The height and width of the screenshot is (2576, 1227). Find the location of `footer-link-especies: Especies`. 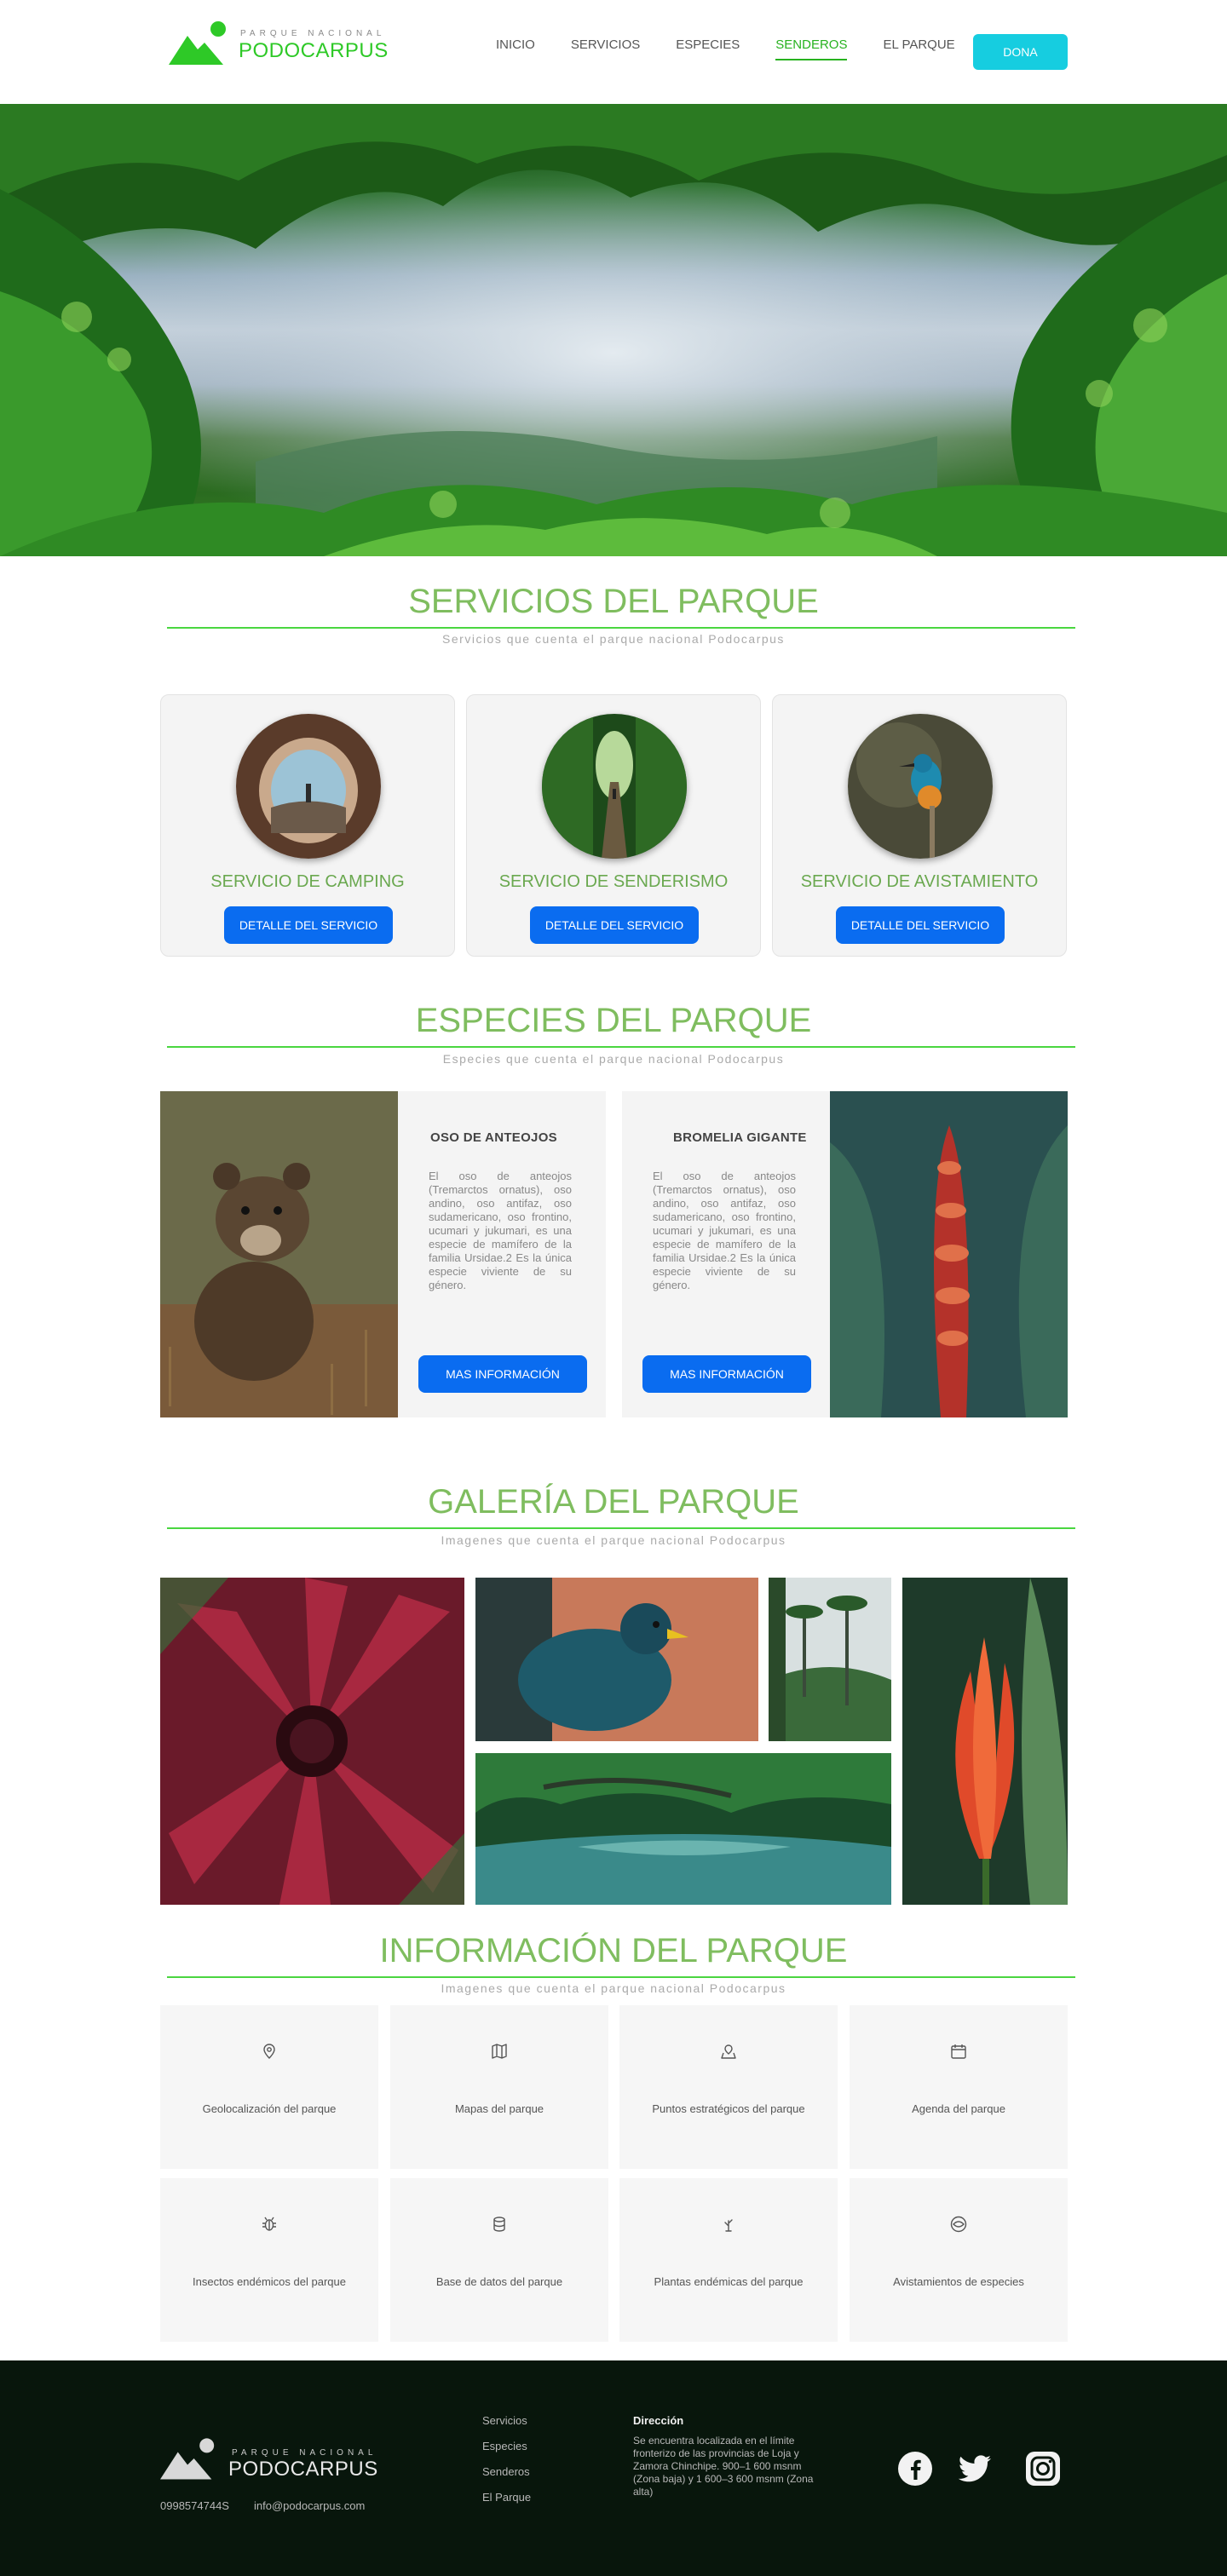

footer-link-especies: Especies is located at coordinates (505, 2446).